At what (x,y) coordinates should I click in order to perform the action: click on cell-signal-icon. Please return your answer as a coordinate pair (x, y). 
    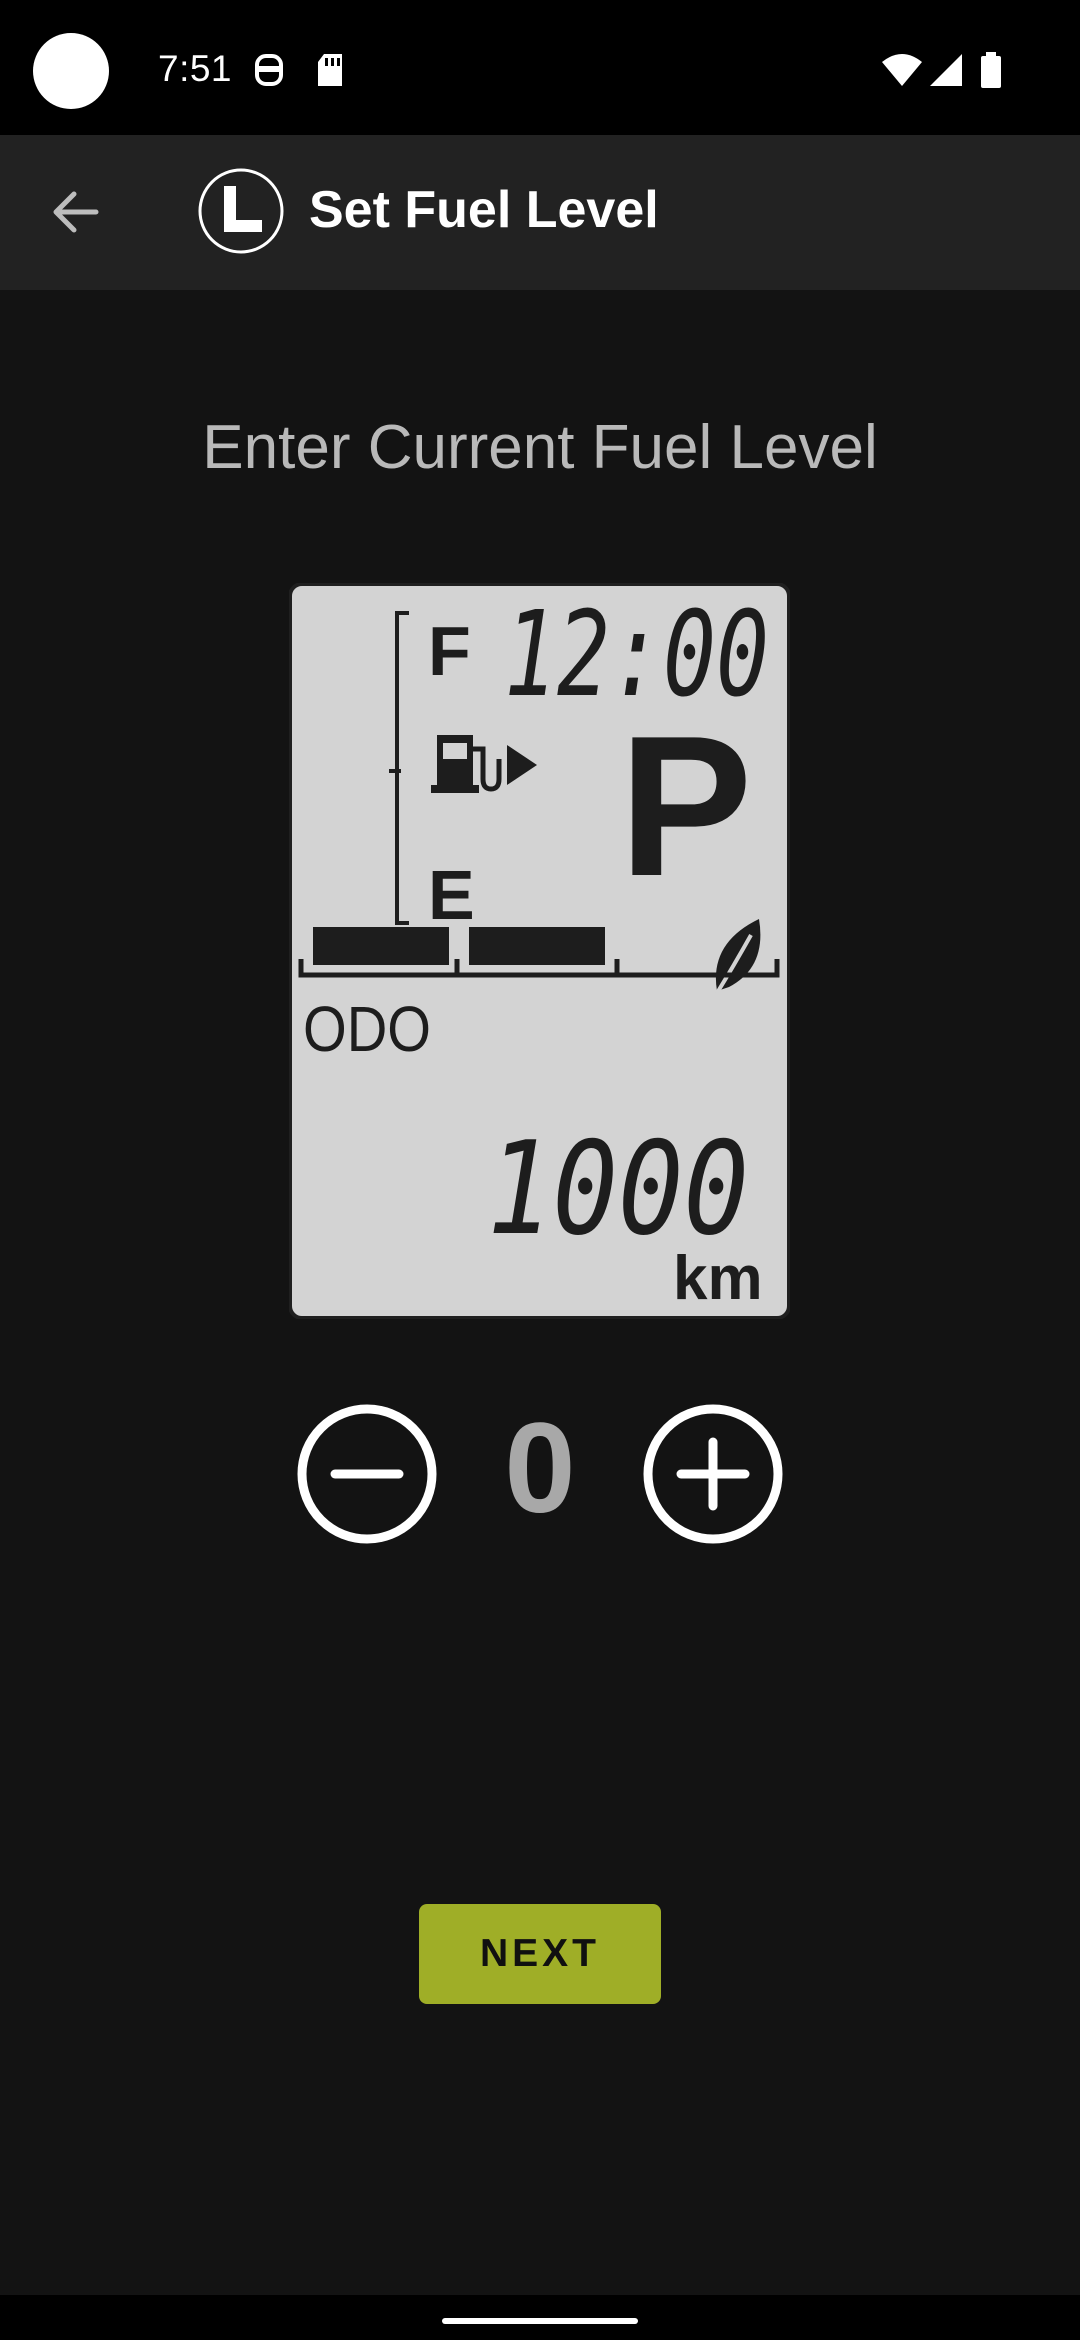
    Looking at the image, I should click on (946, 70).